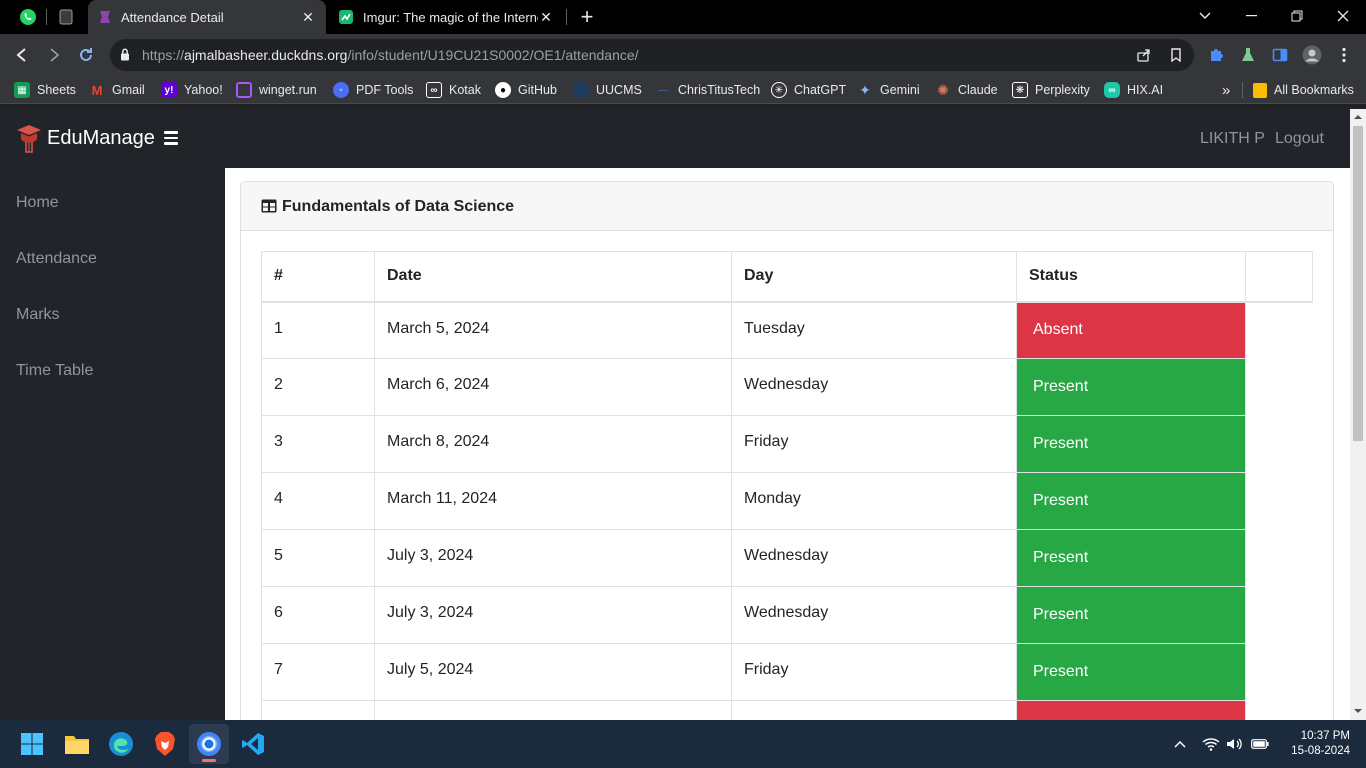 The height and width of the screenshot is (768, 1366). I want to click on taskbar-file-explorer, so click(77, 744).